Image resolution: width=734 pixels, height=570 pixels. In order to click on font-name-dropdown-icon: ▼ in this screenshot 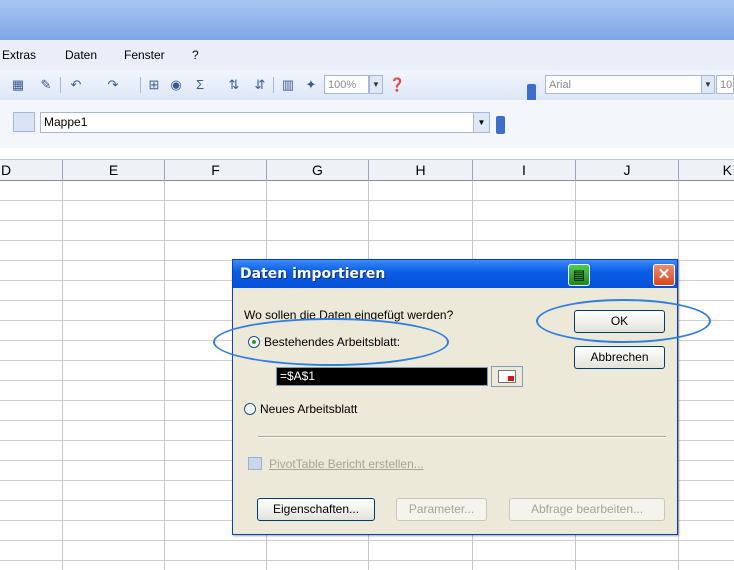, I will do `click(708, 84)`.